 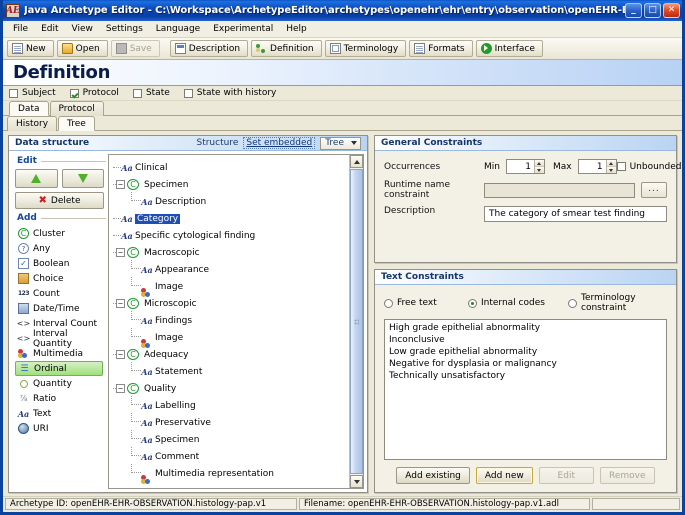 What do you see at coordinates (76, 123) in the screenshot?
I see `tab-tree: Tree` at bounding box center [76, 123].